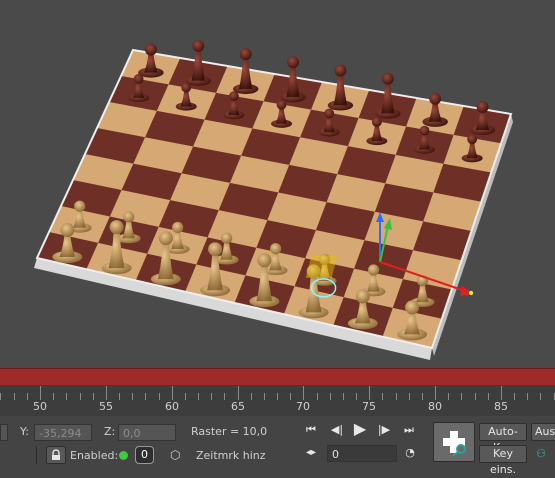 This screenshot has height=478, width=555. Describe the element at coordinates (503, 438) in the screenshot. I see `auto-key-button: Auto-Key` at that location.